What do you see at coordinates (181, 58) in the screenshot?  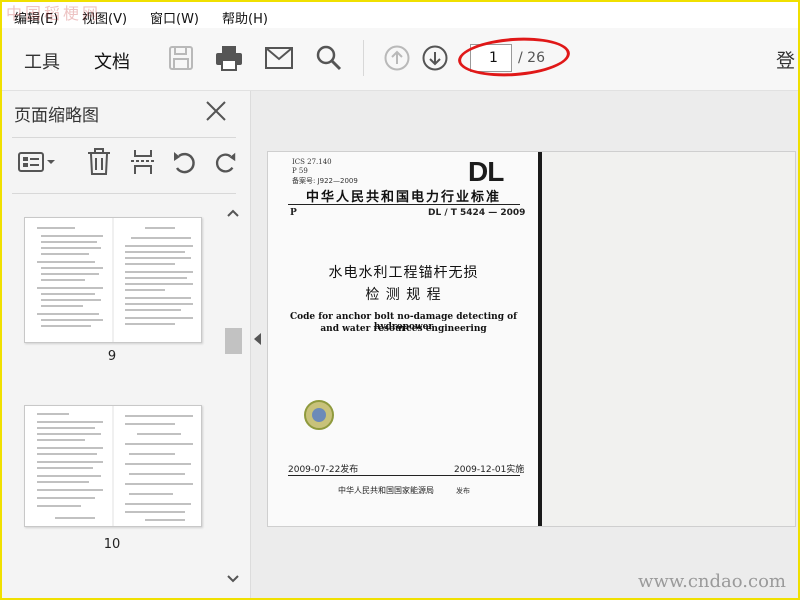 I see `save-icon` at bounding box center [181, 58].